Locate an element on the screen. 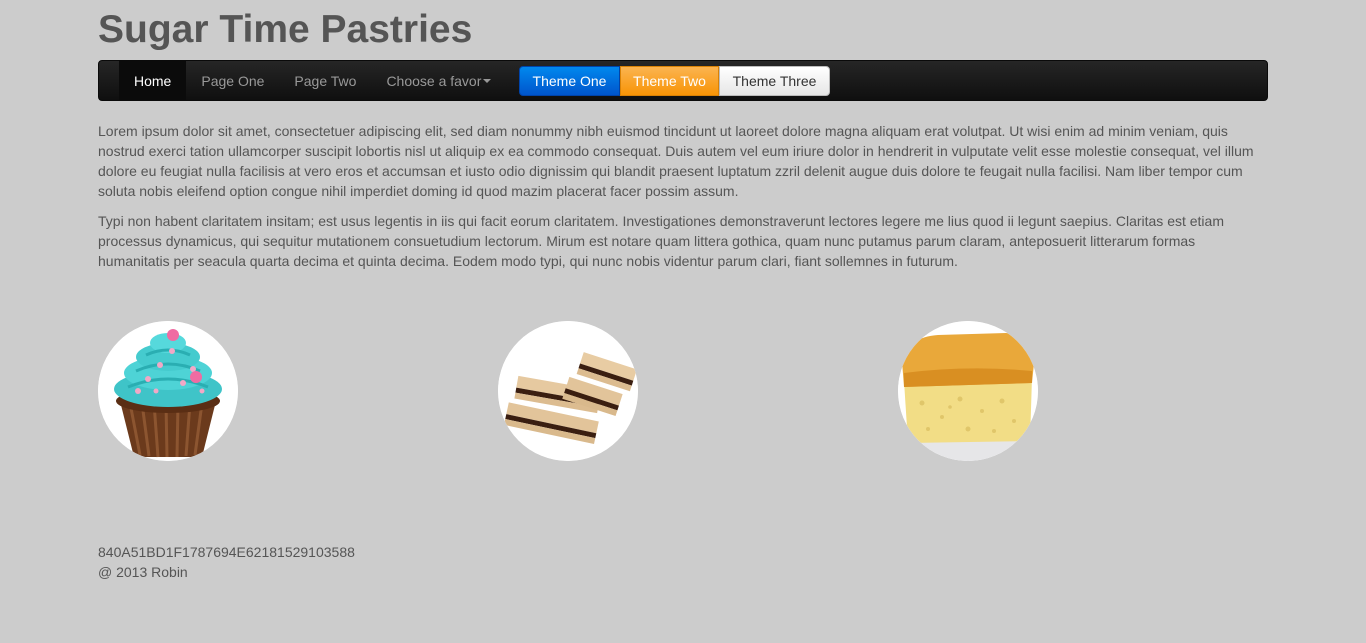 Image resolution: width=1366 pixels, height=643 pixels. nav-menu: Home Page One Page Two Choose a favor is located at coordinates (312, 80).